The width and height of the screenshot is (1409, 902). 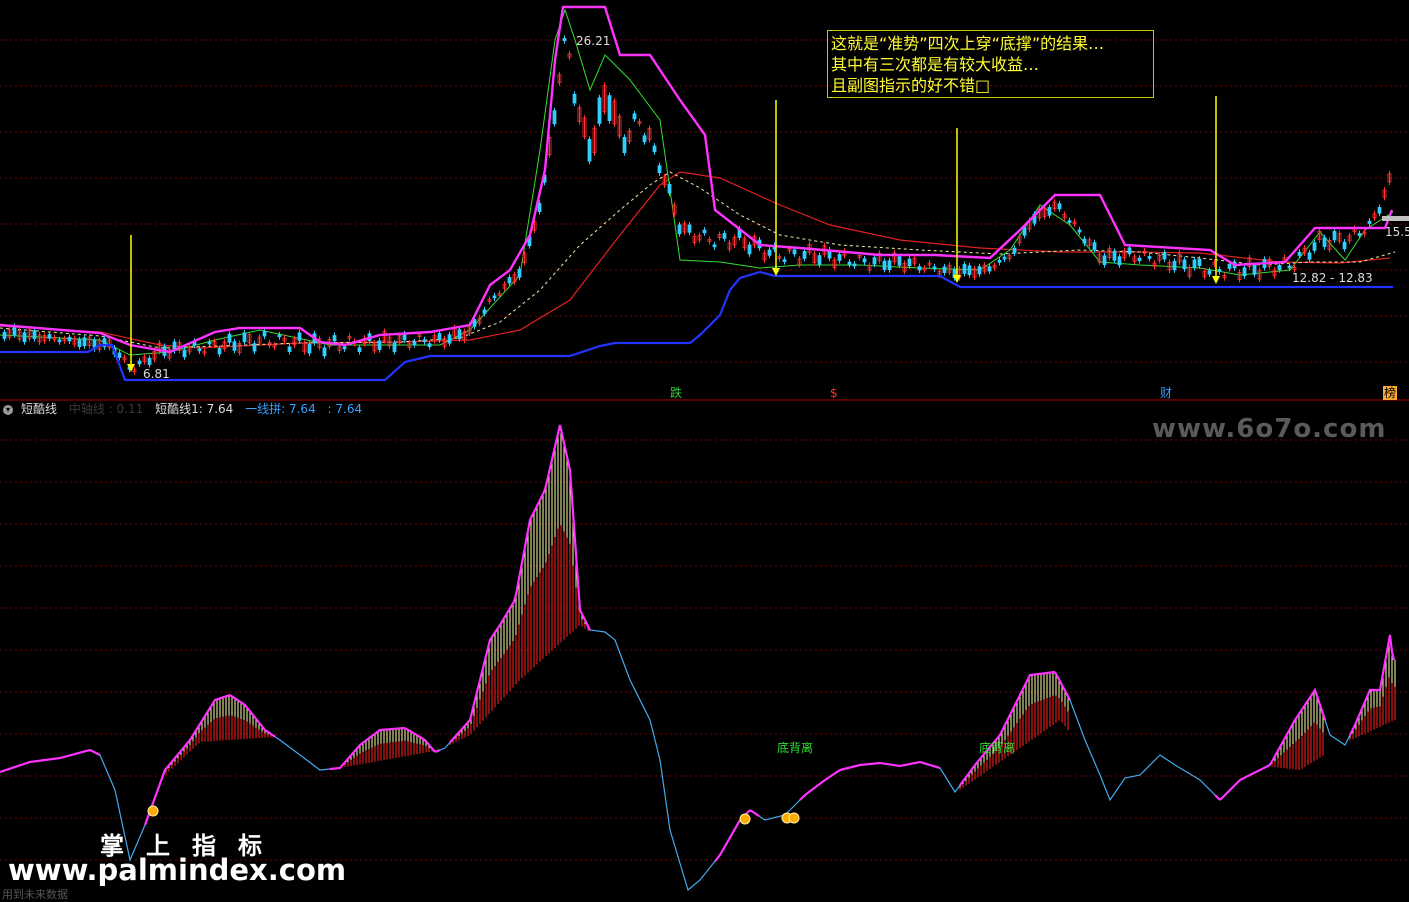 What do you see at coordinates (8, 409) in the screenshot?
I see `collapse-icon: ▾` at bounding box center [8, 409].